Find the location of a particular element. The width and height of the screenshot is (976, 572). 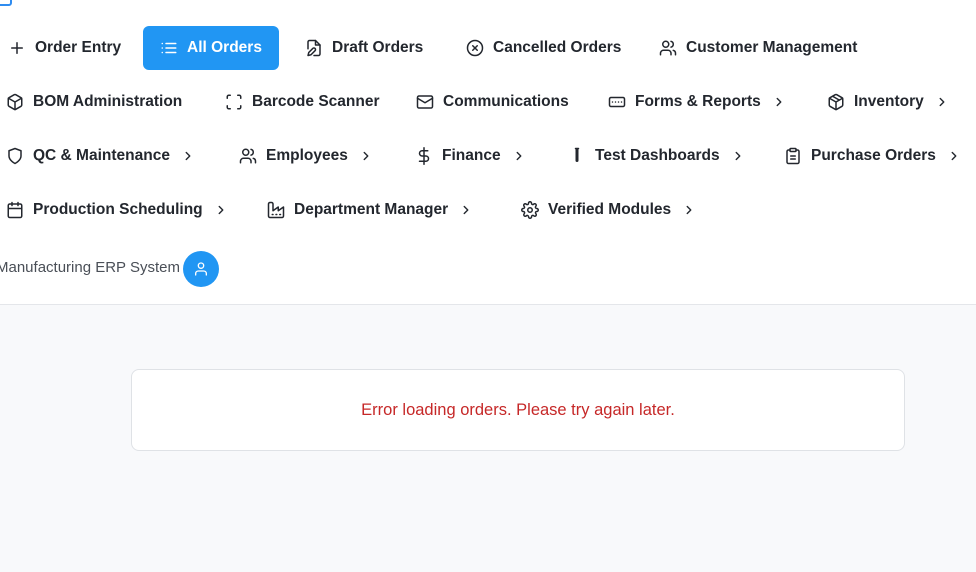

nav-label: Inventory is located at coordinates (889, 101).